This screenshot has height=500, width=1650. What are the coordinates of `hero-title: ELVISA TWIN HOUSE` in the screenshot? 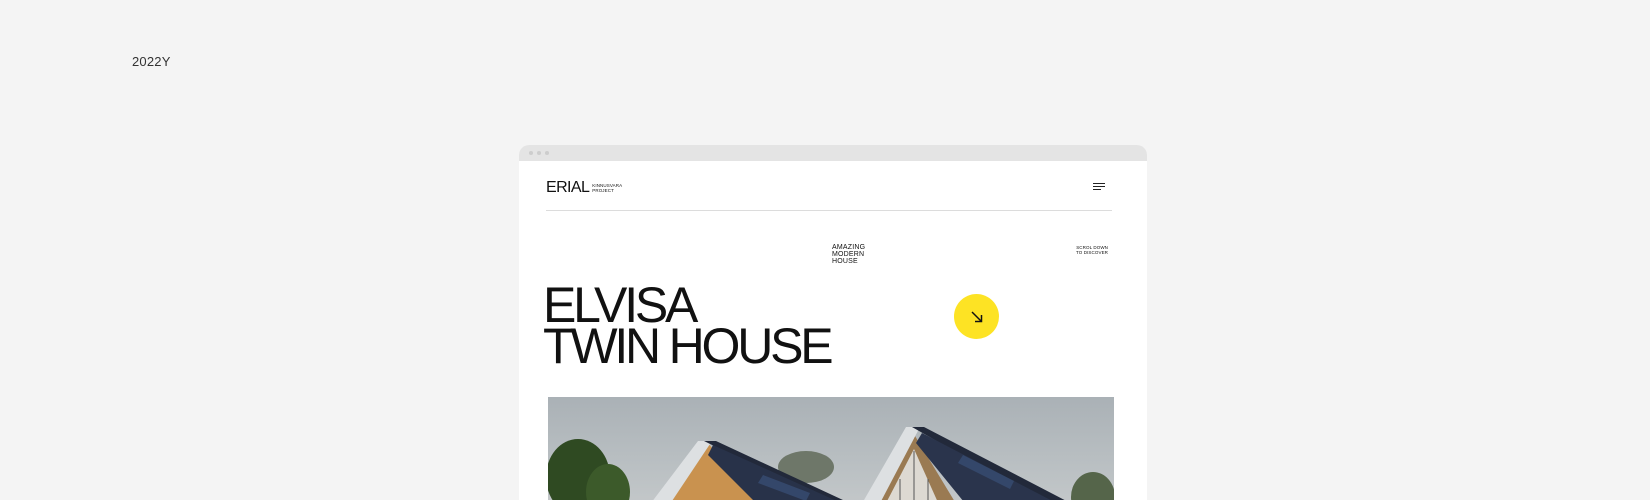 It's located at (688, 327).